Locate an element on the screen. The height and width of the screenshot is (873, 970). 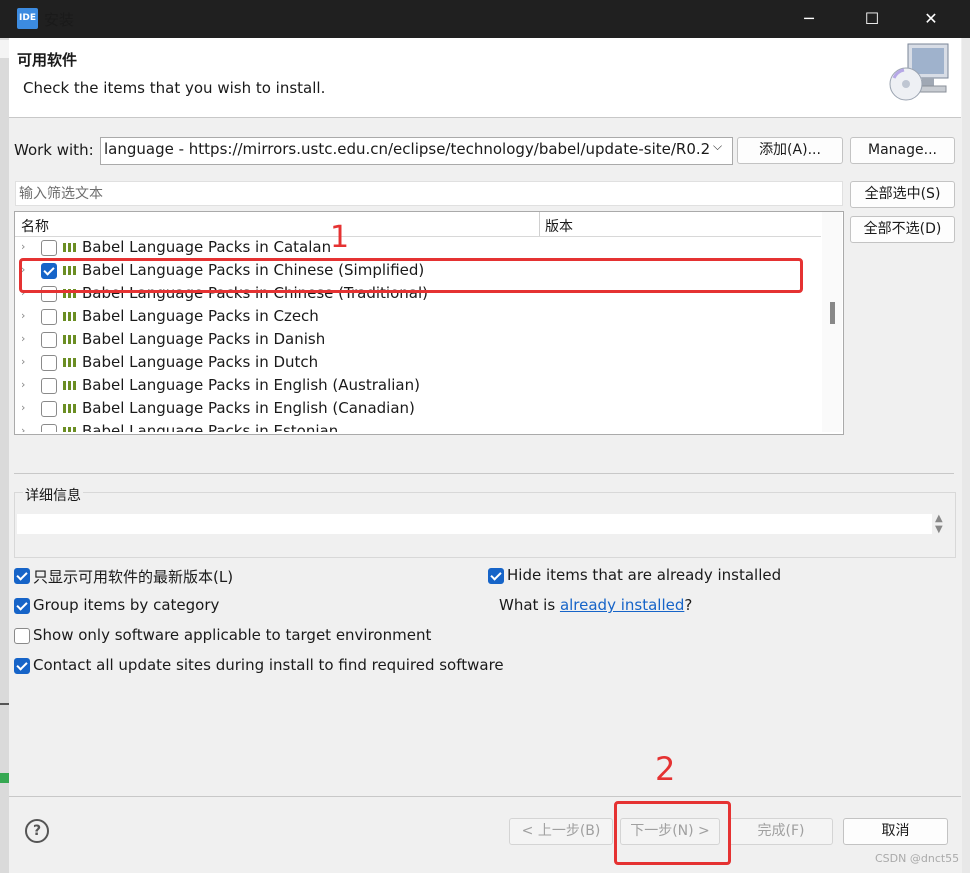
what-is-prefix: What is is located at coordinates (529, 605).